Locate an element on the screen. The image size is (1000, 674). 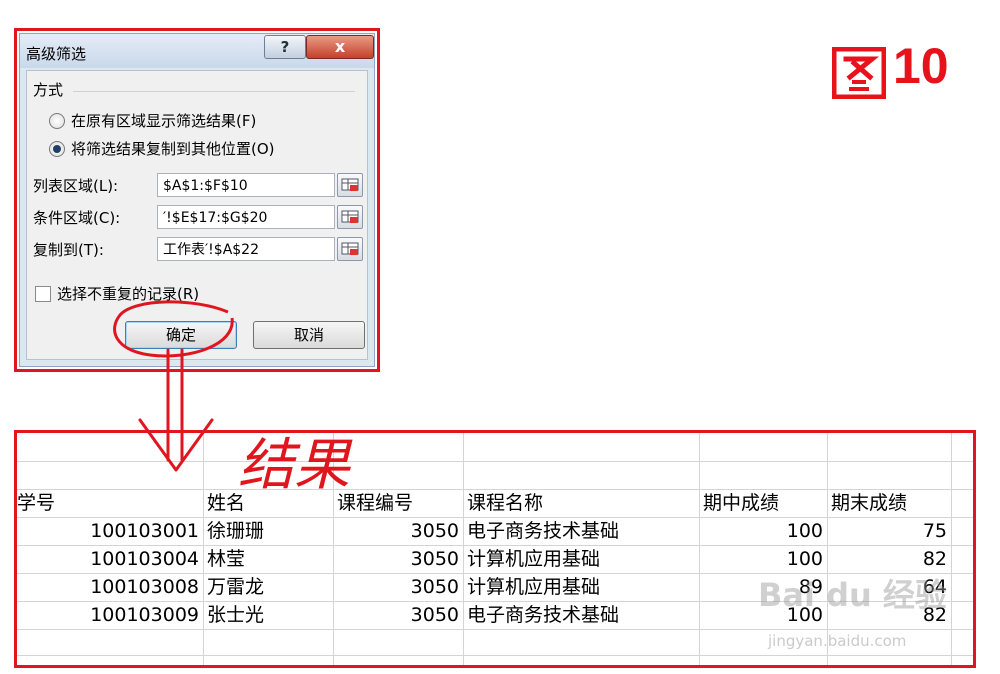
group-divider is located at coordinates (214, 91).